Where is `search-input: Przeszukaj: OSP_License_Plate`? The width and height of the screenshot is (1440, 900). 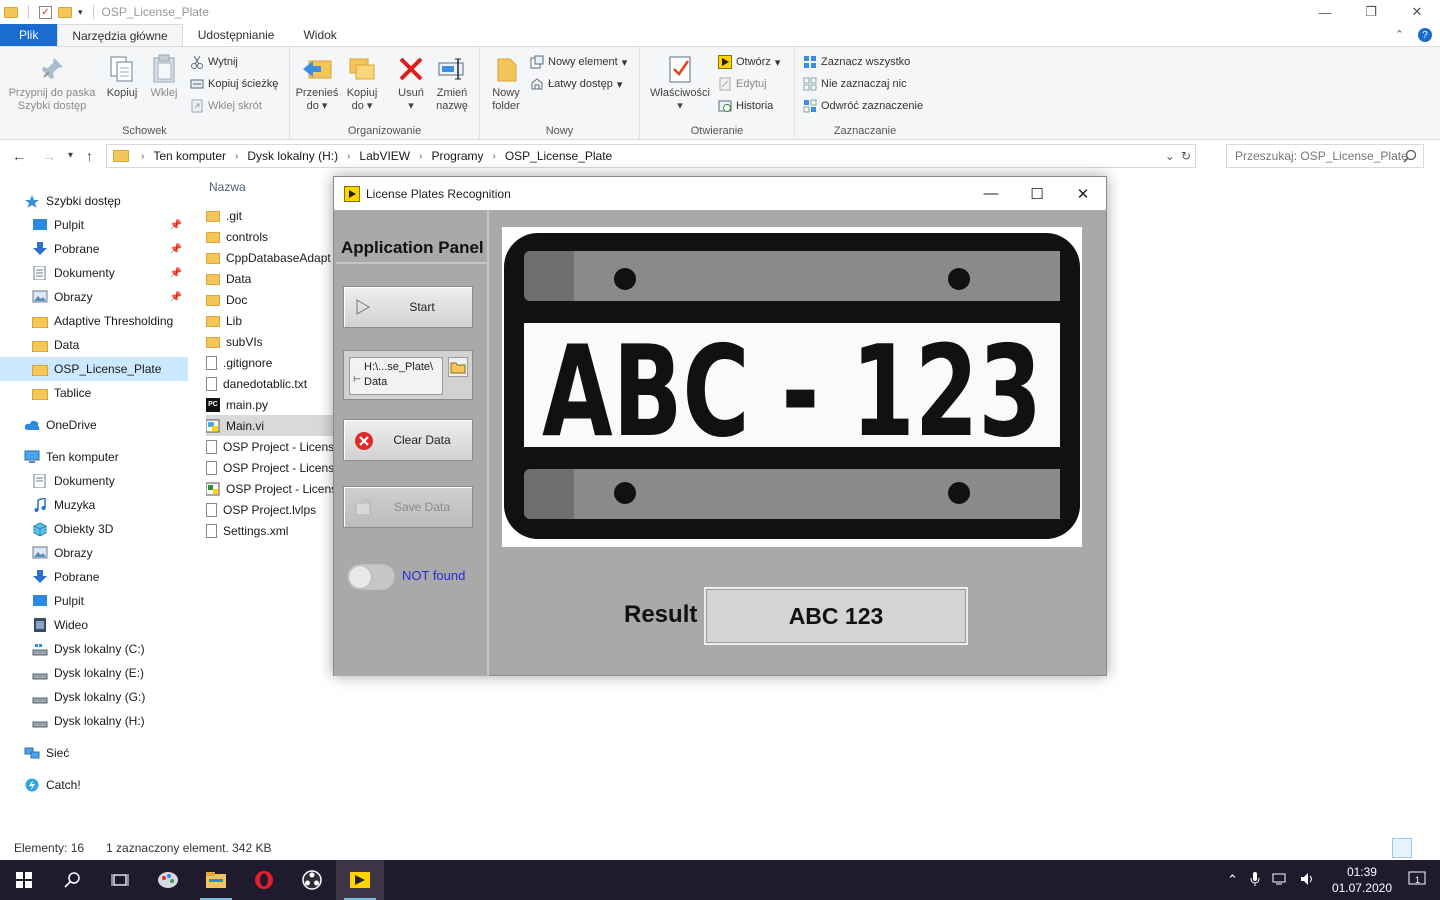
search-input: Przeszukaj: OSP_License_Plate is located at coordinates (1325, 156).